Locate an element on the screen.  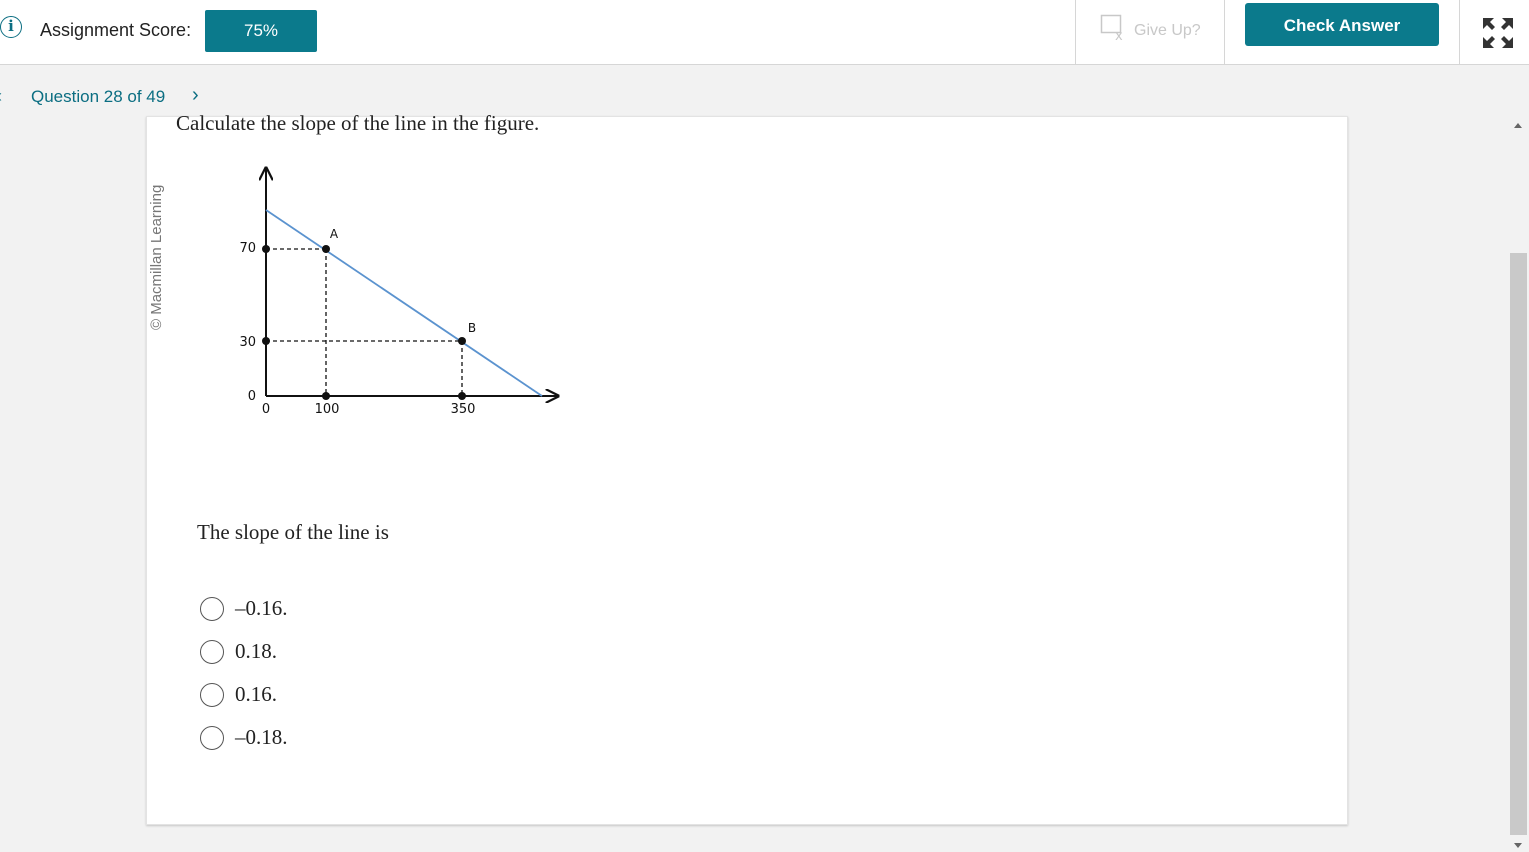
question-counter: Question 28 of 49 is located at coordinates (98, 97).